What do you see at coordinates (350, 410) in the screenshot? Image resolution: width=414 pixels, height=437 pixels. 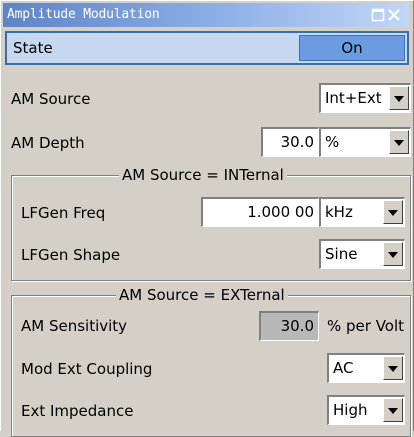 I see `ext-impedance-value: High` at bounding box center [350, 410].